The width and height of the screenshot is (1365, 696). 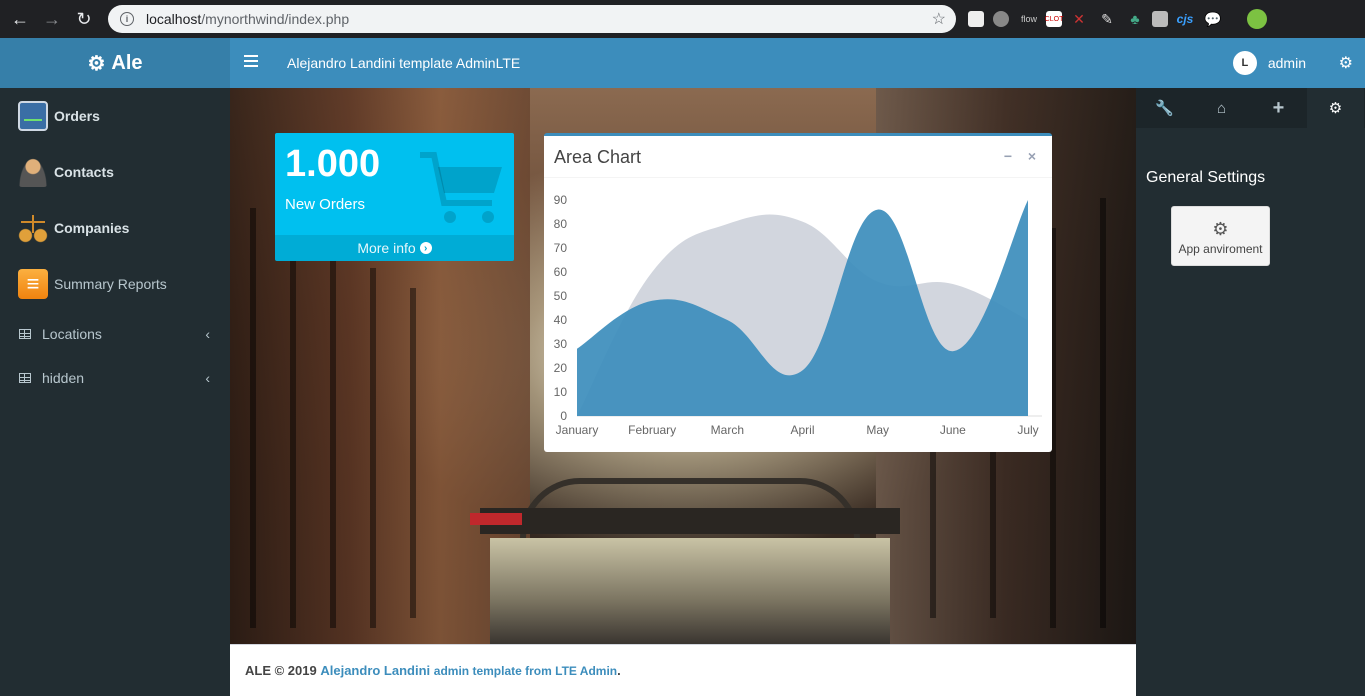 I want to click on control-sidebar-cogs-icon: ⚙, so click(x=1346, y=63).